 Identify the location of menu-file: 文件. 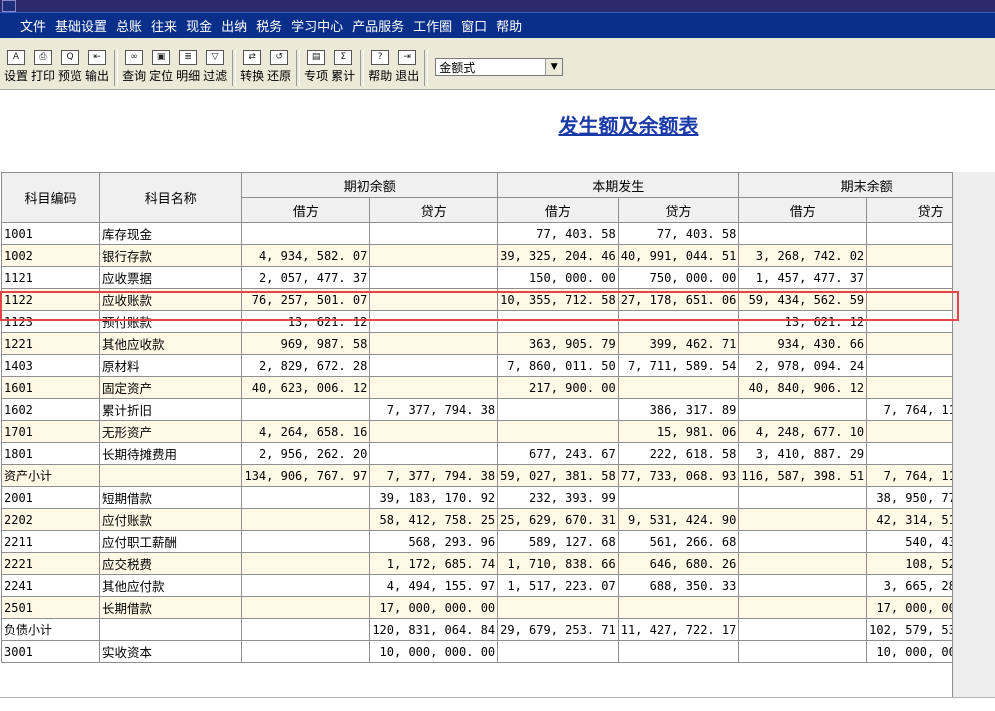
(33, 25).